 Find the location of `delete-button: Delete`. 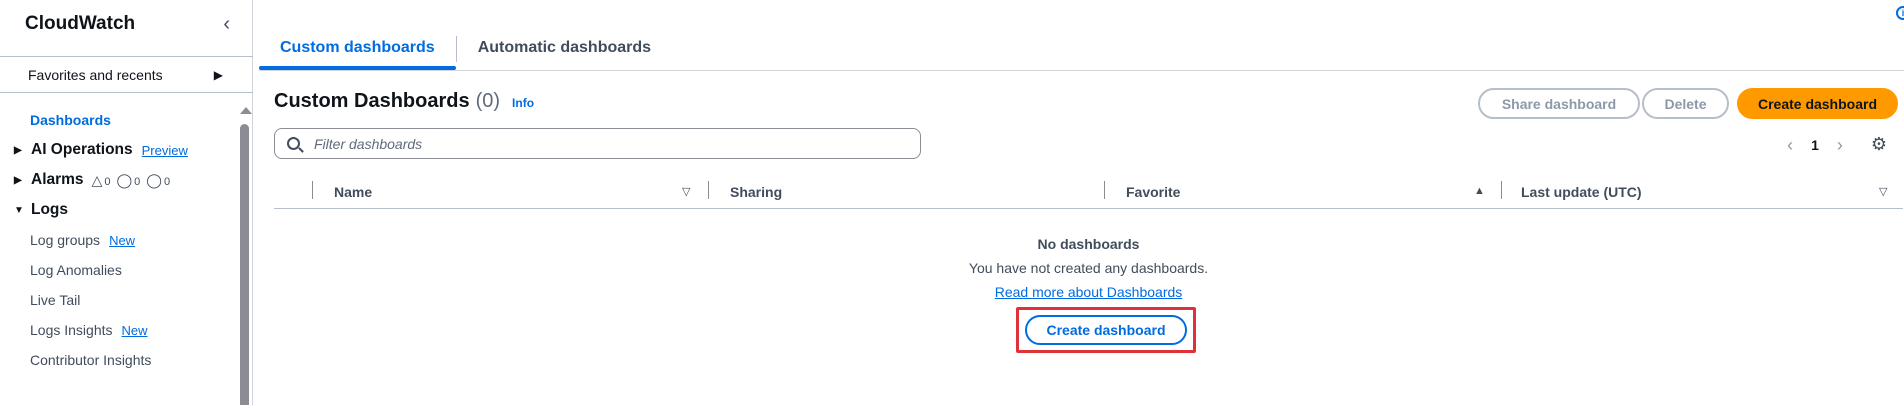

delete-button: Delete is located at coordinates (1685, 103).